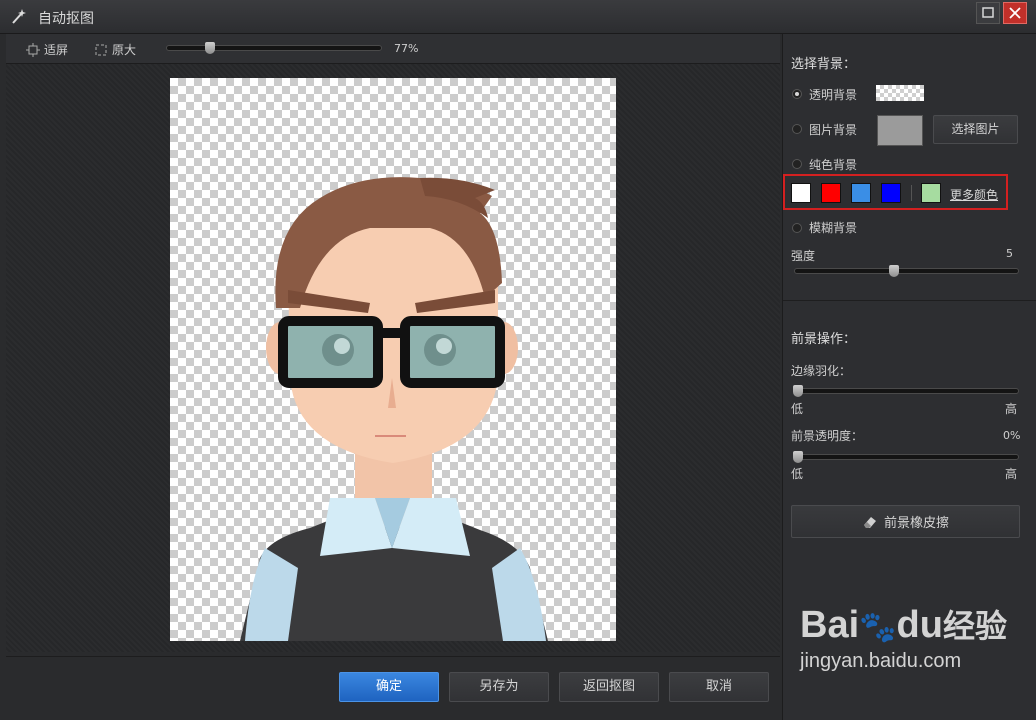 The height and width of the screenshot is (720, 1036). Describe the element at coordinates (797, 409) in the screenshot. I see `feather-low-label: 低` at that location.